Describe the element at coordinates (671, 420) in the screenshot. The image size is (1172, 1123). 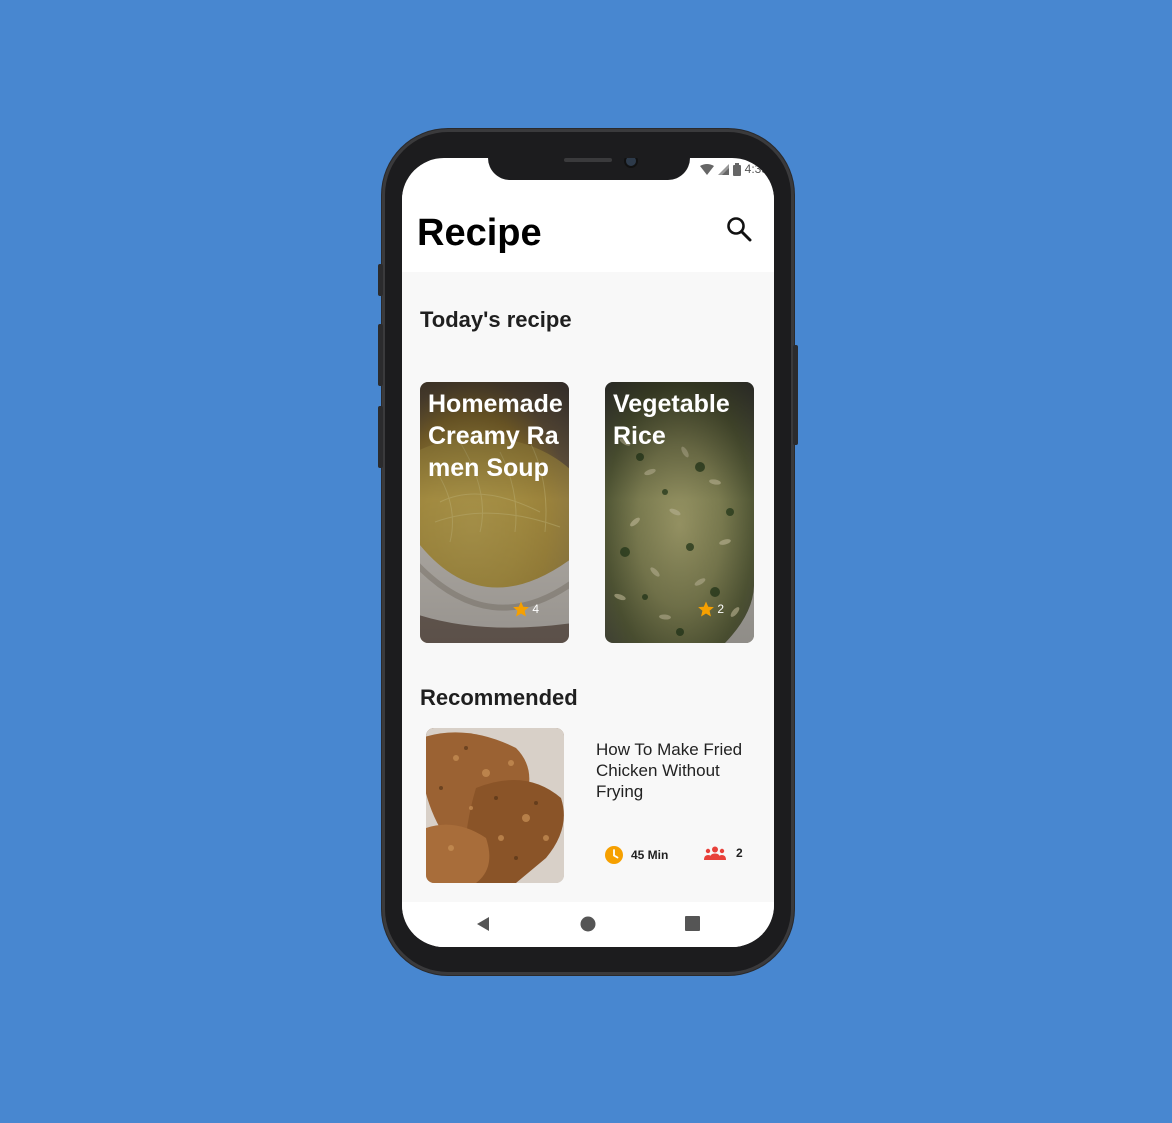
I see `card-title: Vegetable Rice` at that location.